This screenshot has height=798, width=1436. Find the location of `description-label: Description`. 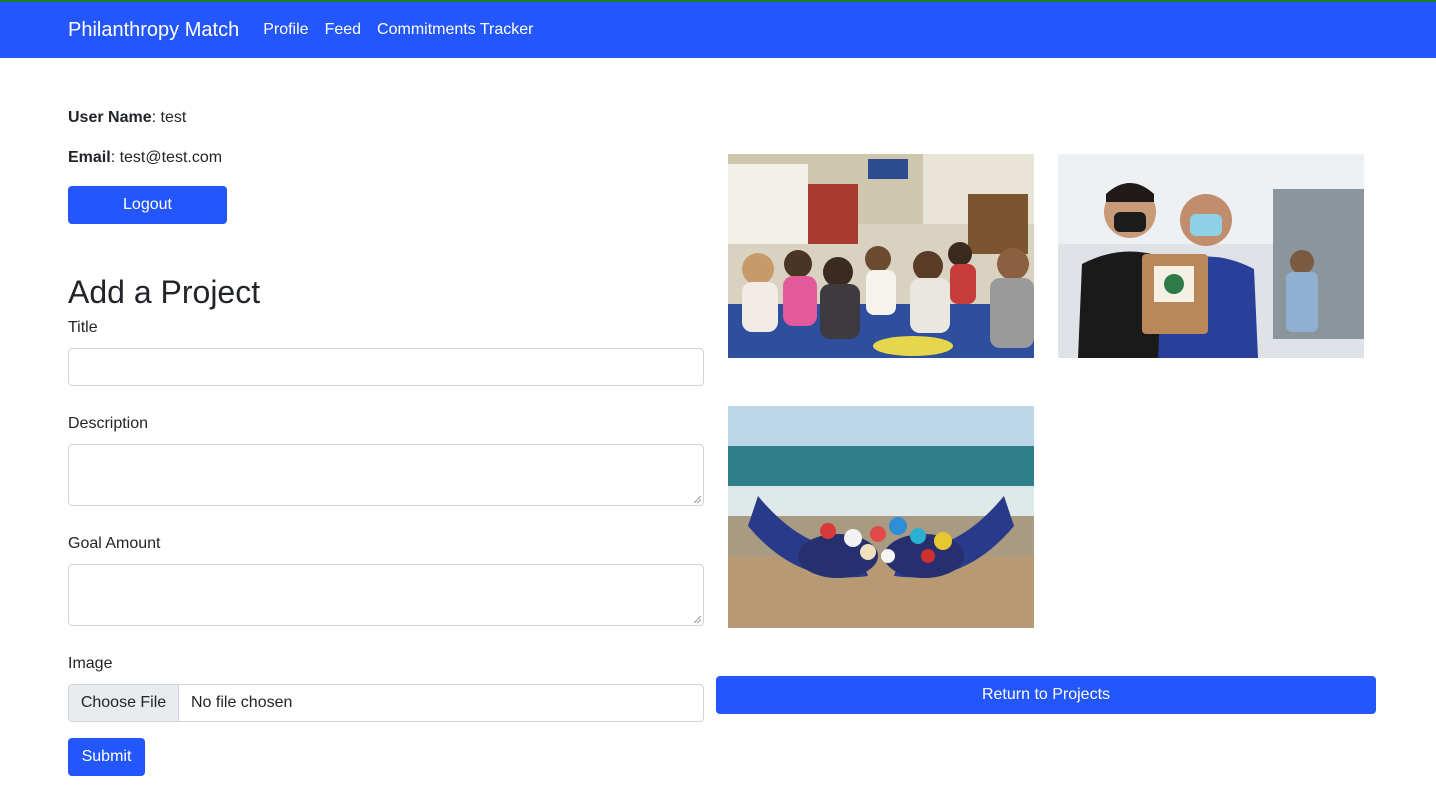

description-label: Description is located at coordinates (108, 423).